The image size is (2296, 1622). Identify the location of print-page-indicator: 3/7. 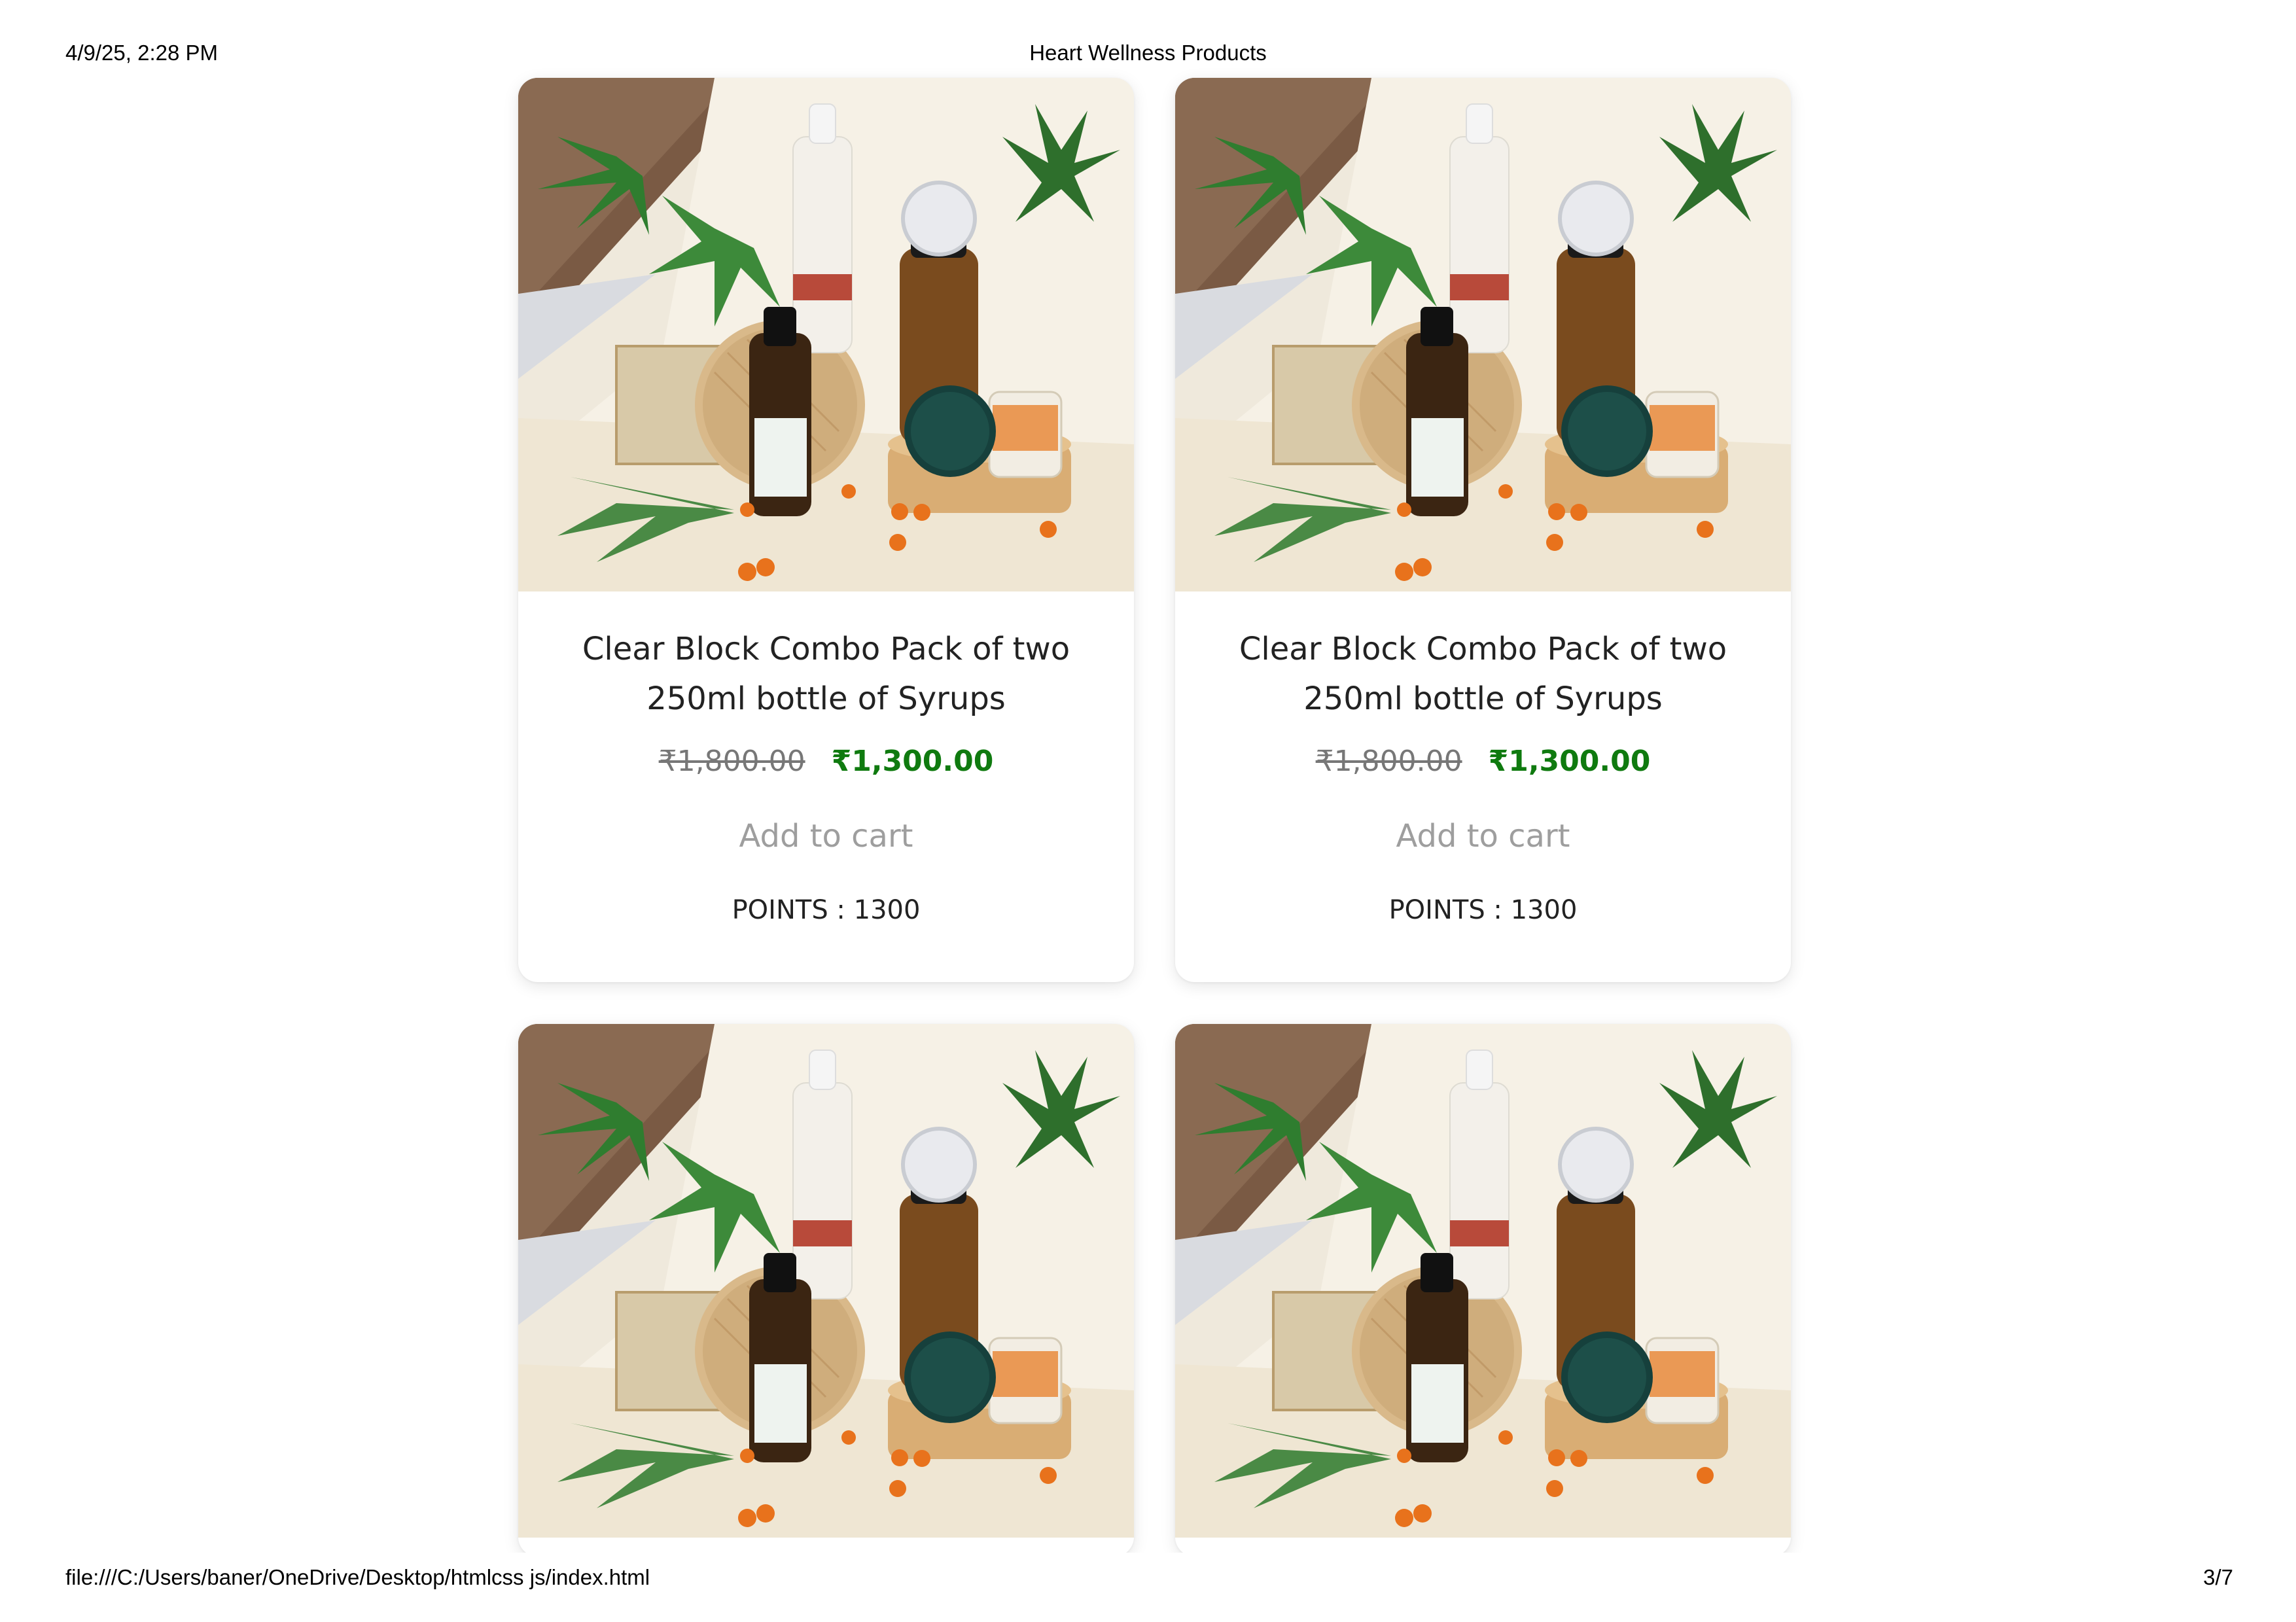
(2218, 1577).